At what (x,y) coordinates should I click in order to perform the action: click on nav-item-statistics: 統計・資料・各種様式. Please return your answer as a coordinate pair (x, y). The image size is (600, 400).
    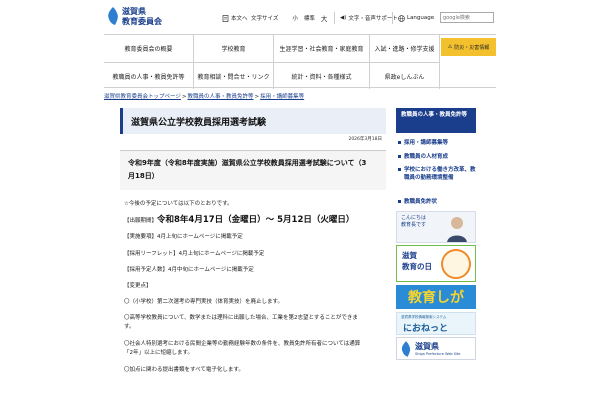
    Looking at the image, I should click on (322, 75).